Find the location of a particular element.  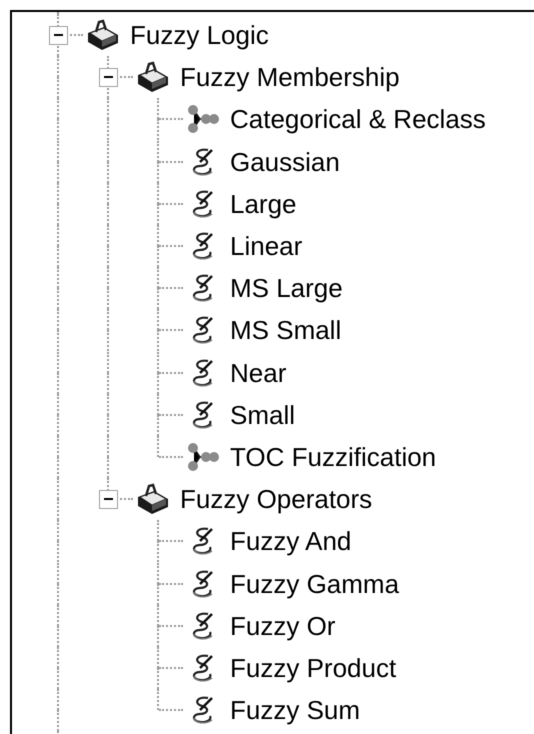

tree-node-label: MS Large is located at coordinates (286, 288).